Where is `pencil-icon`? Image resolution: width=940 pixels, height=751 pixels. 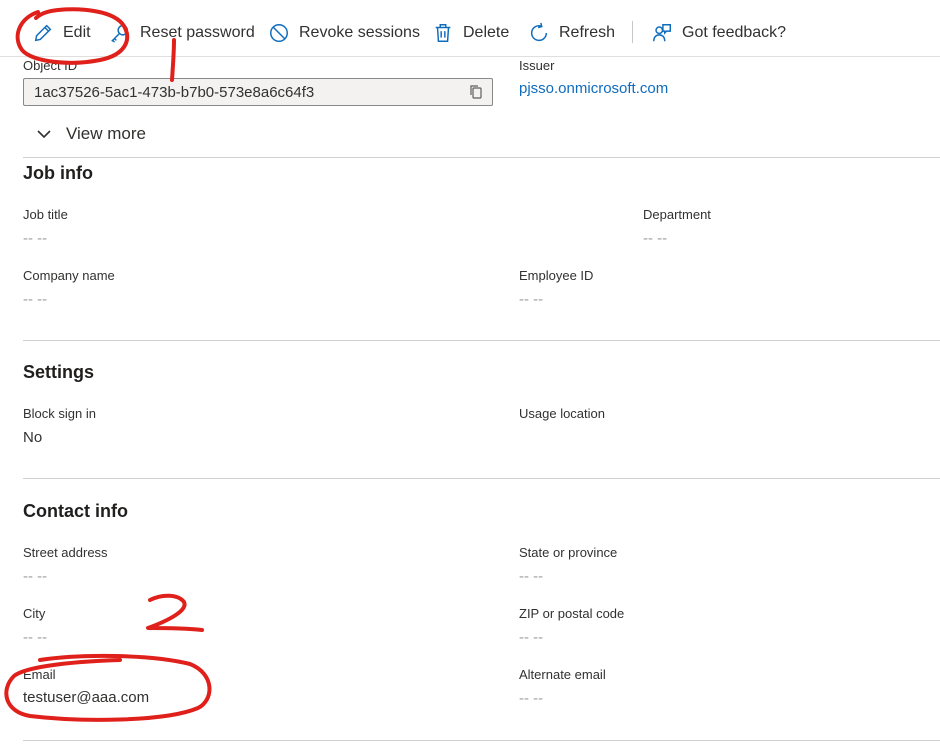 pencil-icon is located at coordinates (43, 33).